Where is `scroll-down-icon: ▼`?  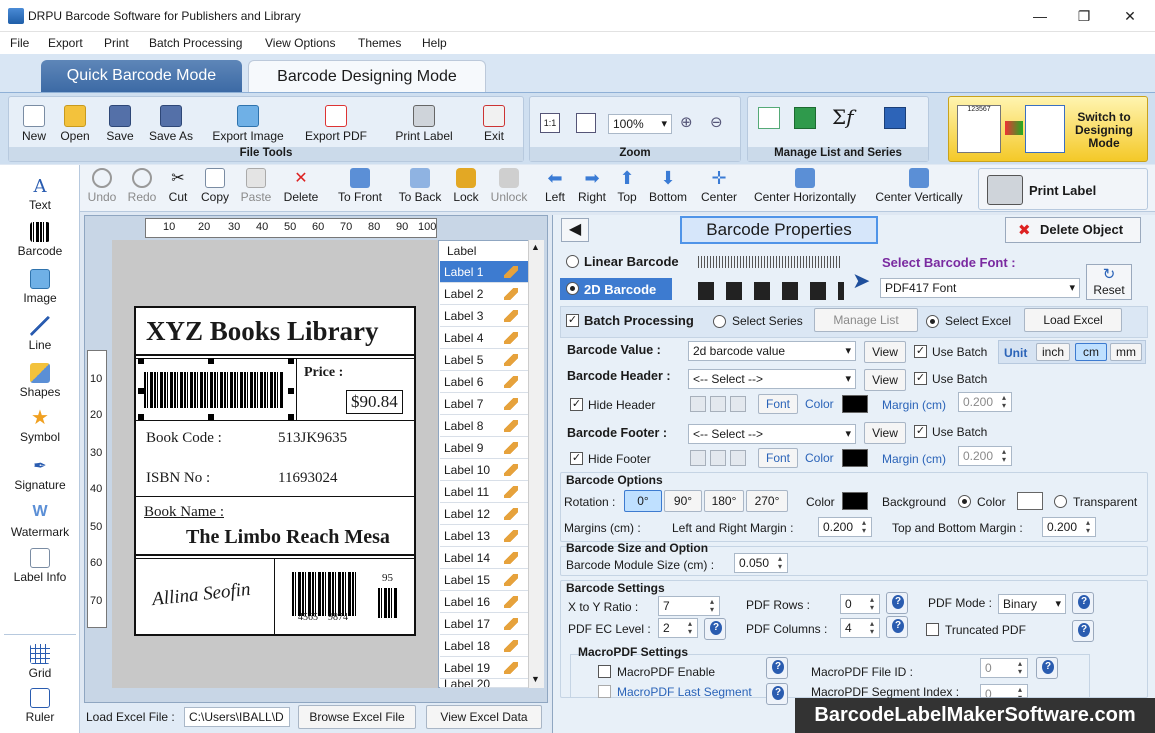 scroll-down-icon: ▼ is located at coordinates (535, 679).